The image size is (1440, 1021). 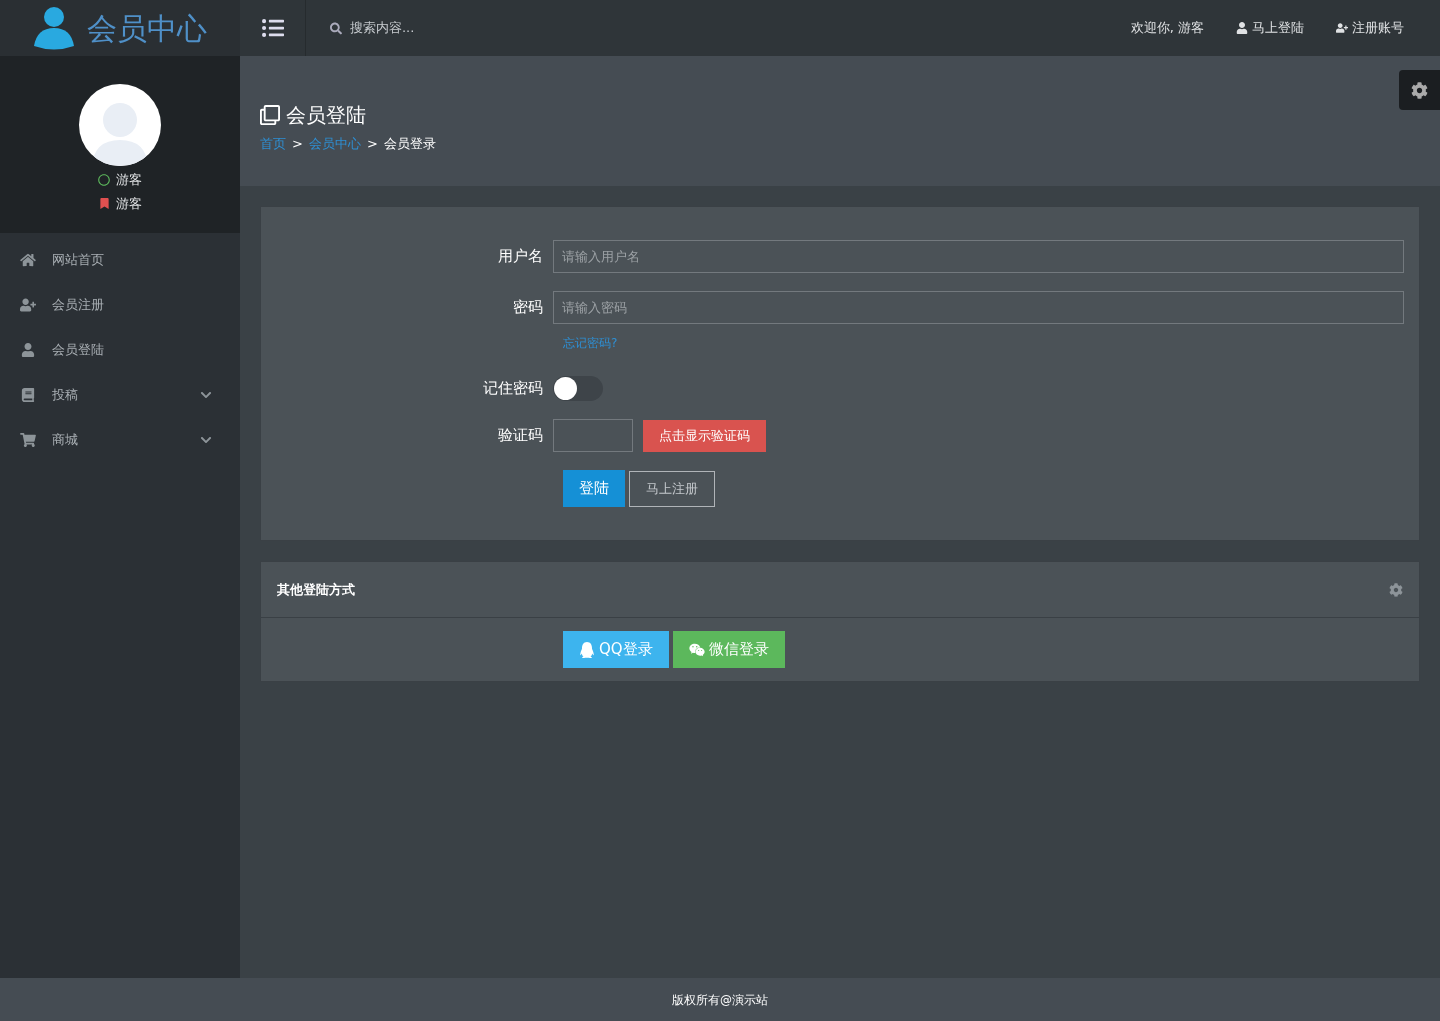 What do you see at coordinates (520, 436) in the screenshot?
I see `field-label: 验证码` at bounding box center [520, 436].